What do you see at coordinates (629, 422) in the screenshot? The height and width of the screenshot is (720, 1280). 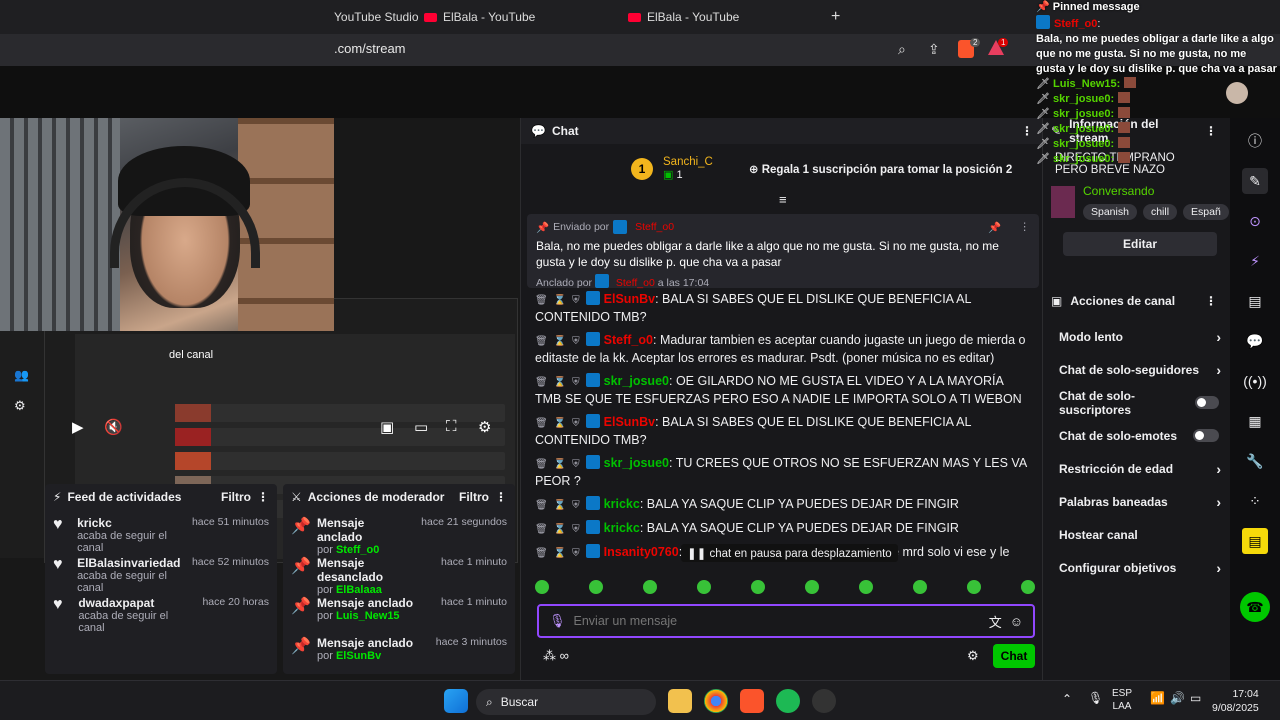 I see `chat-username: ElSunBv` at bounding box center [629, 422].